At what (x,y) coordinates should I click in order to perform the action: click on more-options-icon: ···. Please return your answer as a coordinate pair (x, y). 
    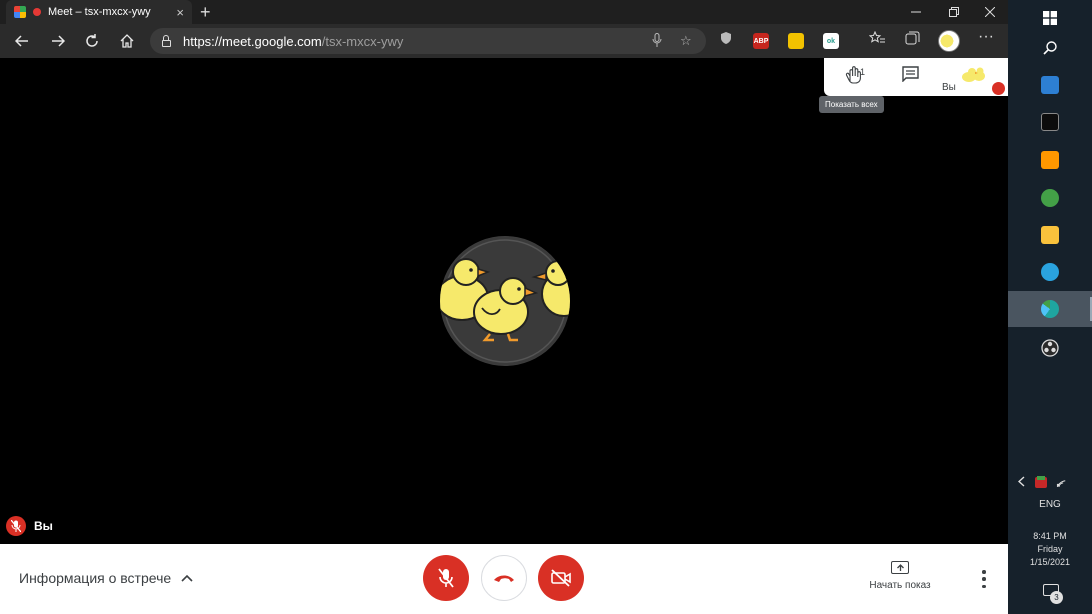
    Looking at the image, I should click on (986, 37).